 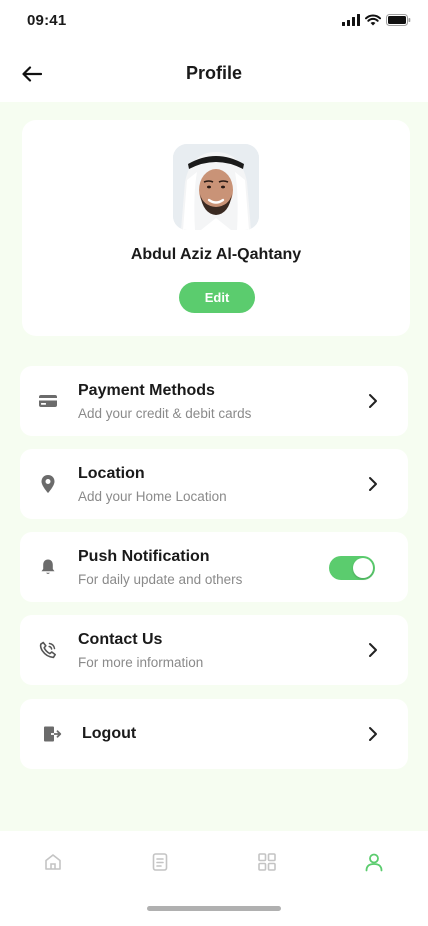 What do you see at coordinates (352, 568) in the screenshot?
I see `push-notification-toggle` at bounding box center [352, 568].